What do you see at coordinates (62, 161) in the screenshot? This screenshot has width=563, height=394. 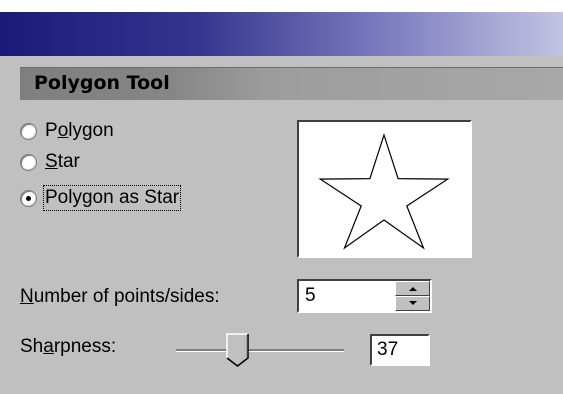 I see `radio-star-label: Star` at bounding box center [62, 161].